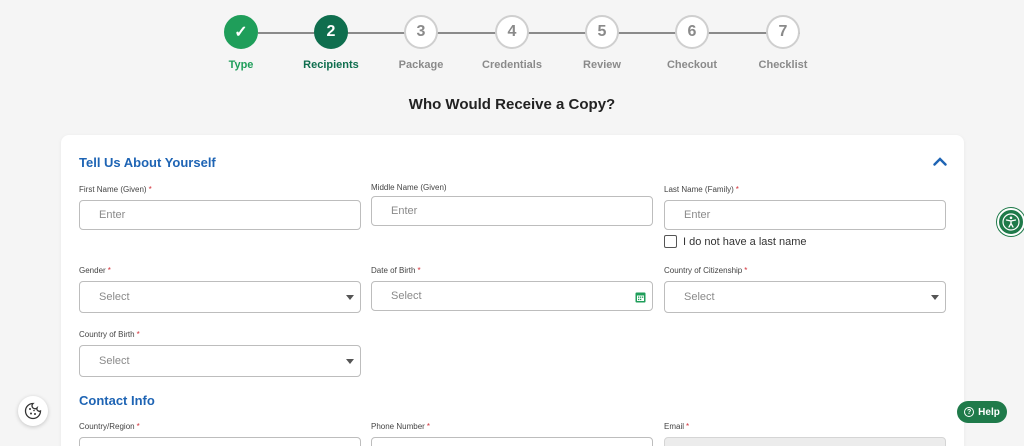 The height and width of the screenshot is (446, 1024). What do you see at coordinates (745, 242) in the screenshot?
I see `no-last-name-label: I do not have a last name` at bounding box center [745, 242].